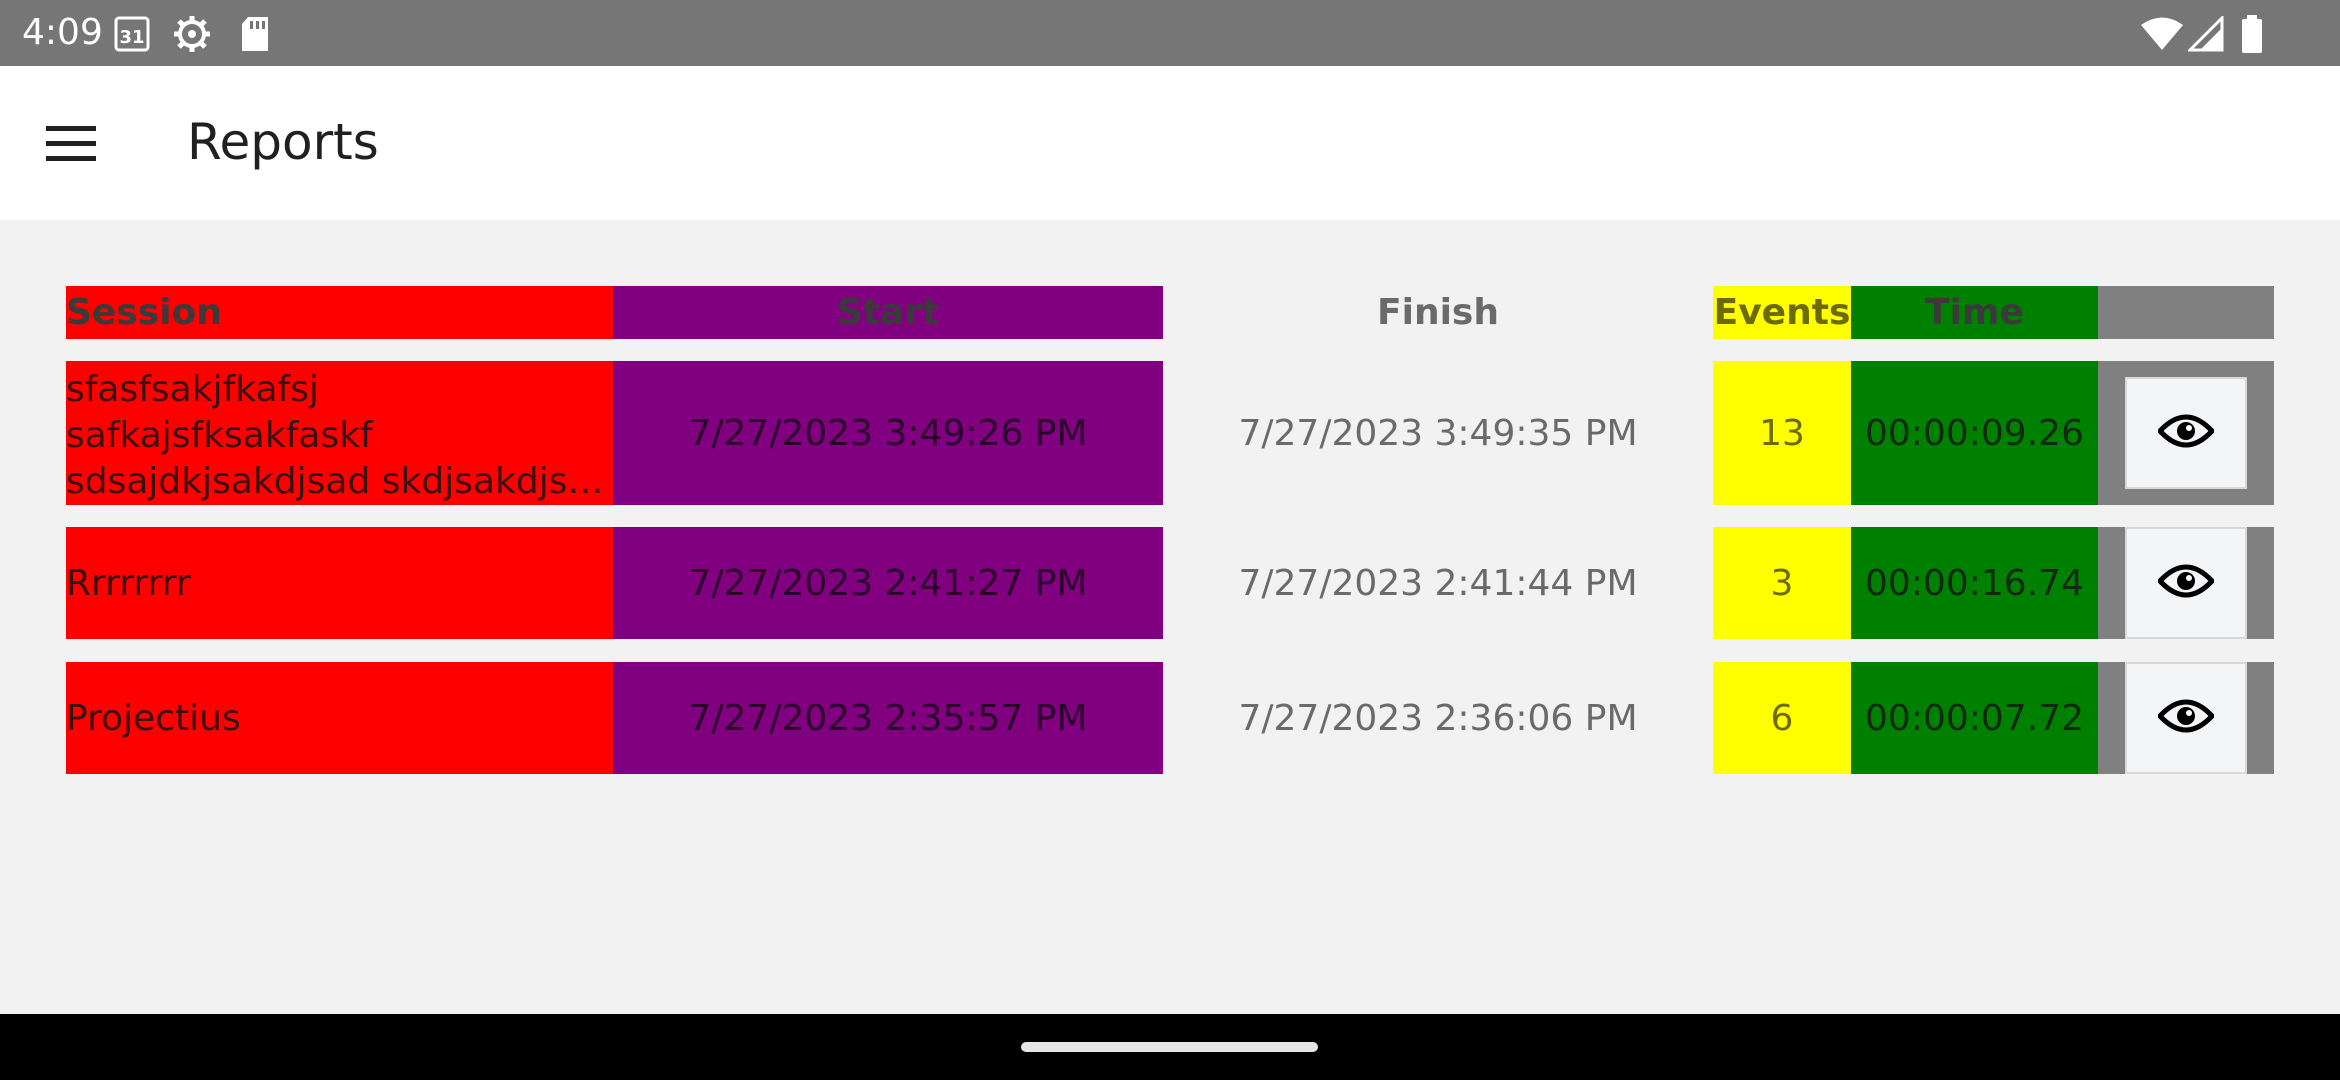  Describe the element at coordinates (339, 583) in the screenshot. I see `table-row-2-session: Rrrrrrrr` at that location.